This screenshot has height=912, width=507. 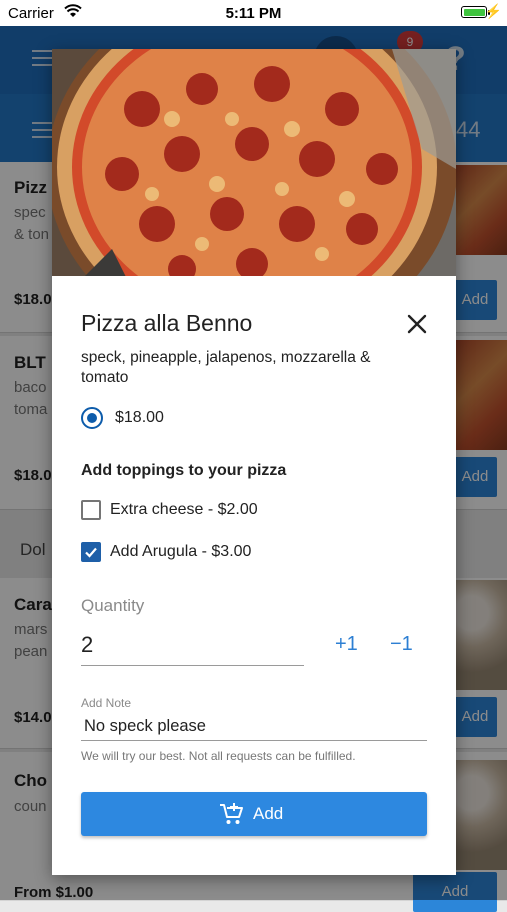 I want to click on add-to-cart-button: Add, so click(x=254, y=814).